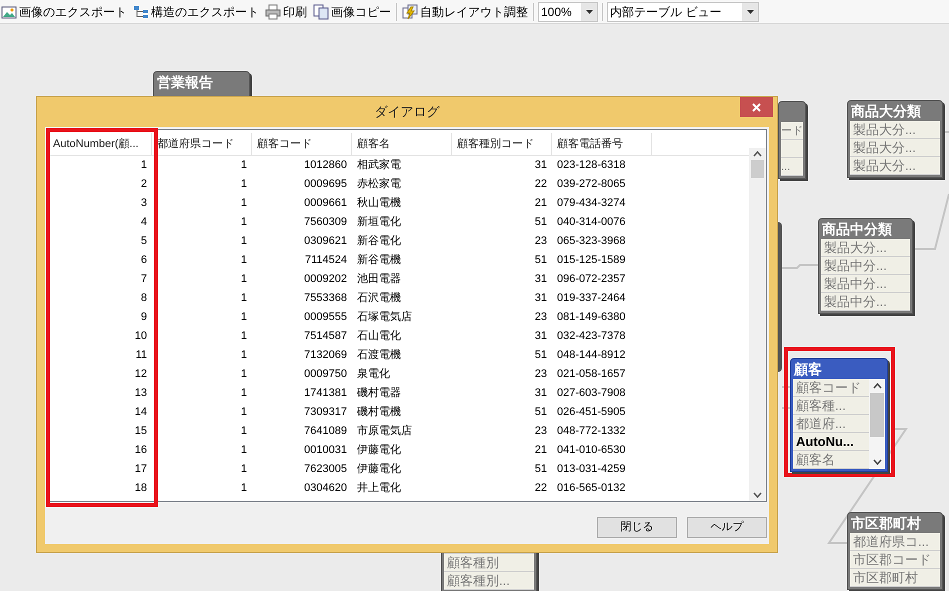  Describe the element at coordinates (144, 241) in the screenshot. I see `table-cell-text: 5` at that location.